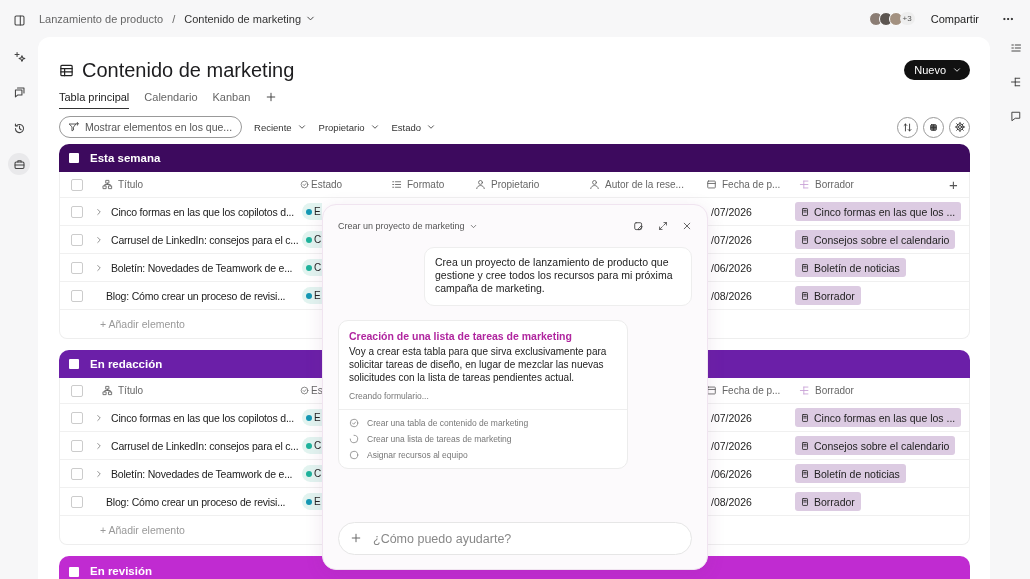  I want to click on hierarchy-icon, so click(107, 390).